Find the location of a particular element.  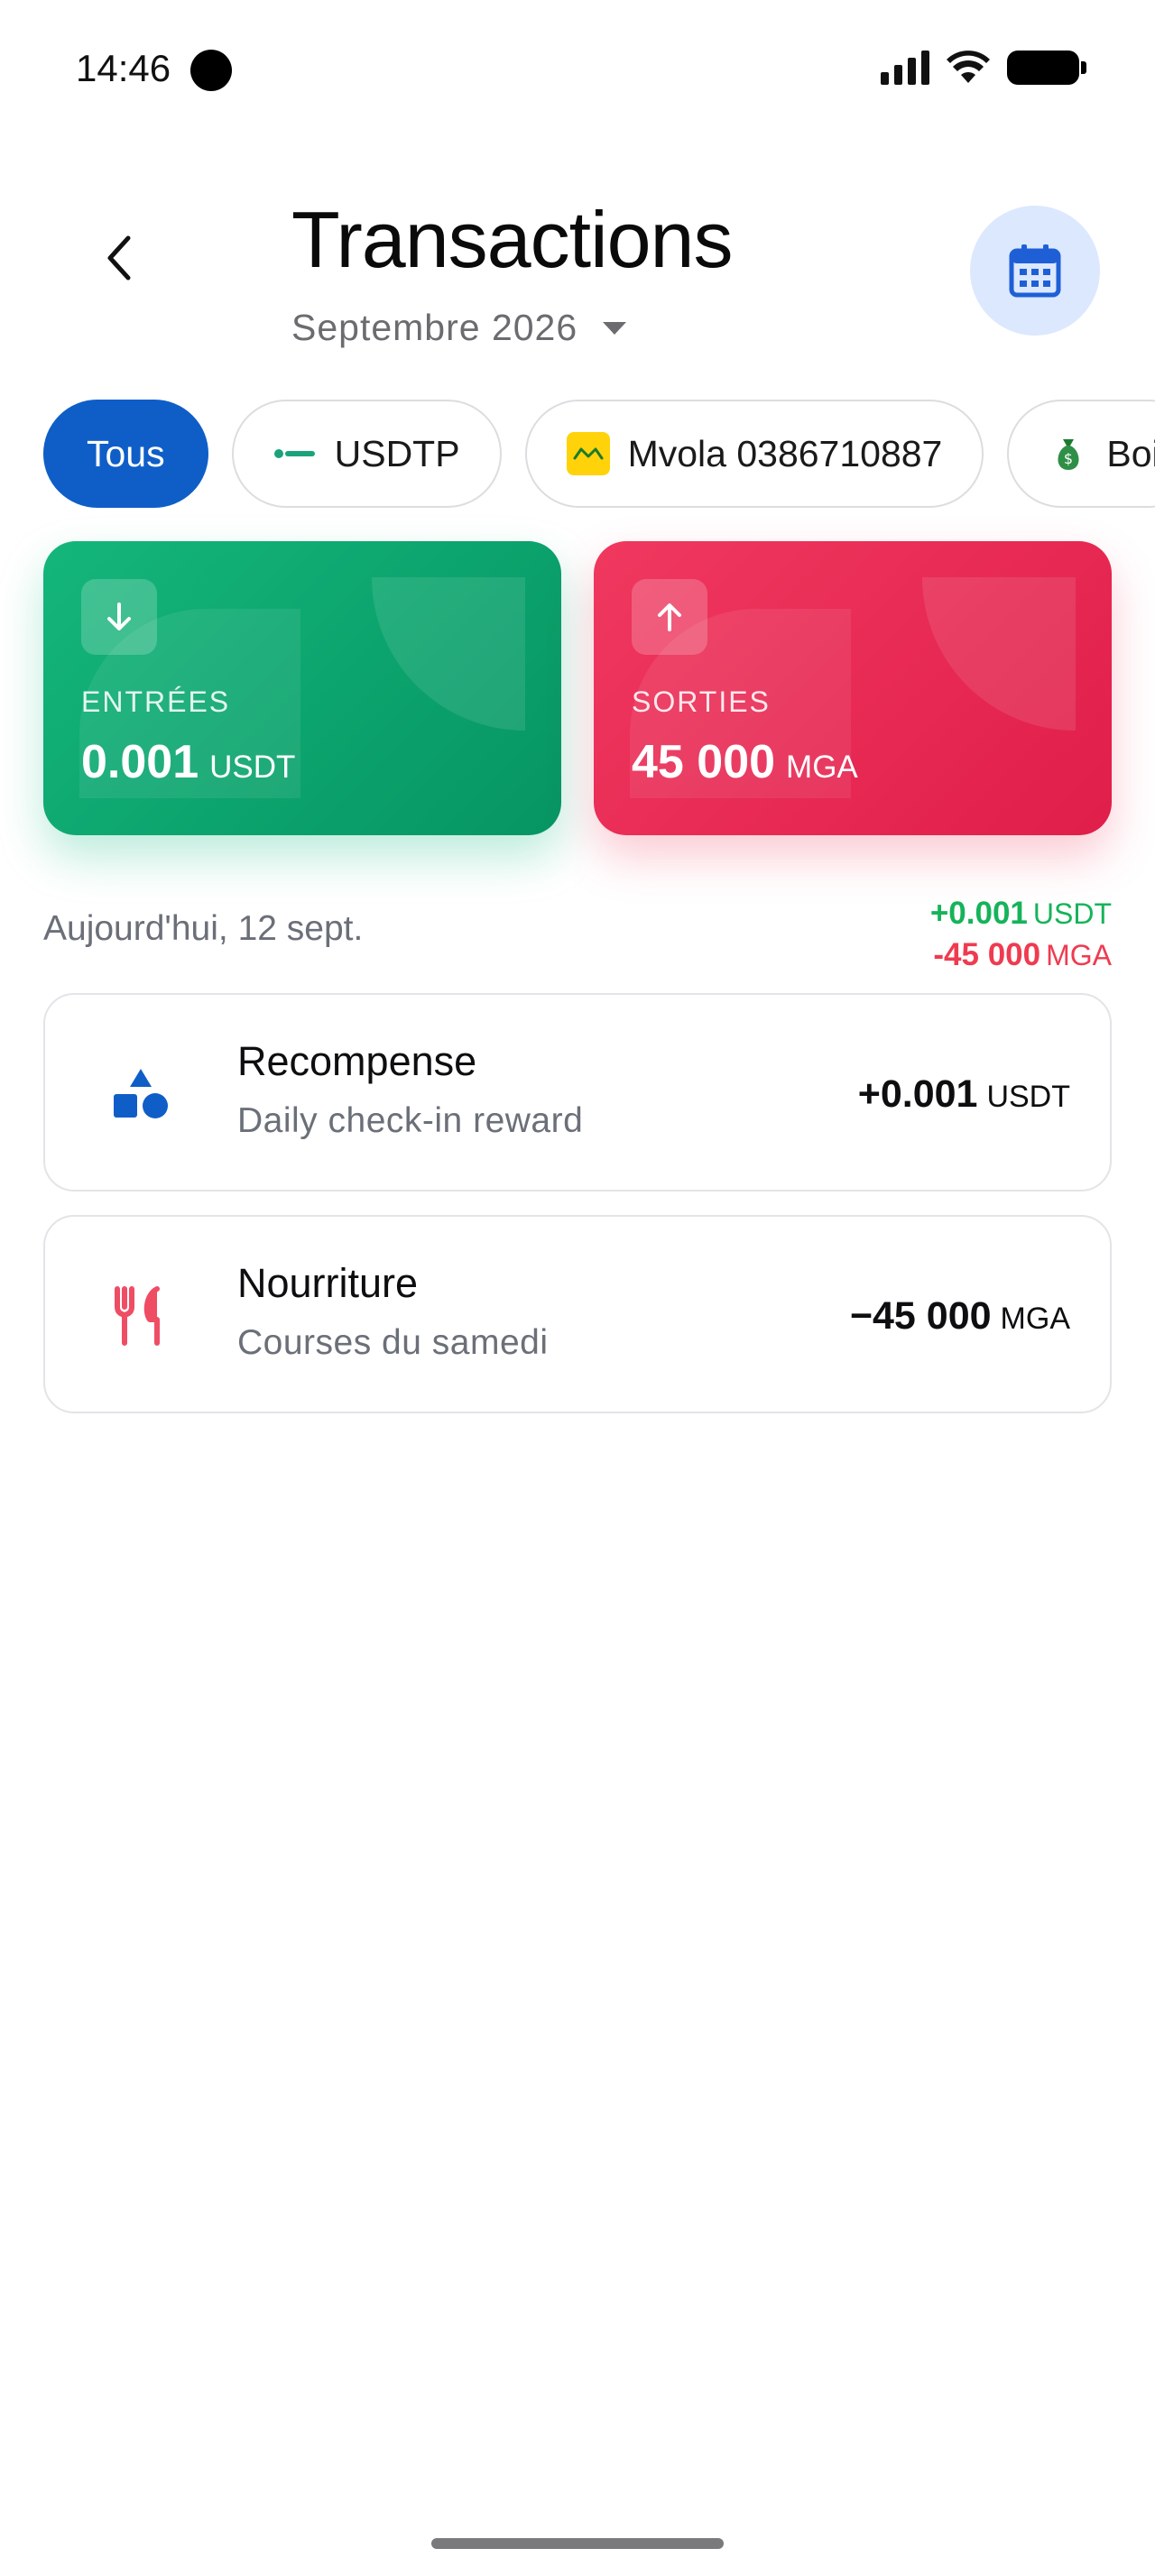

income-amount: 0.001 is located at coordinates (140, 762).